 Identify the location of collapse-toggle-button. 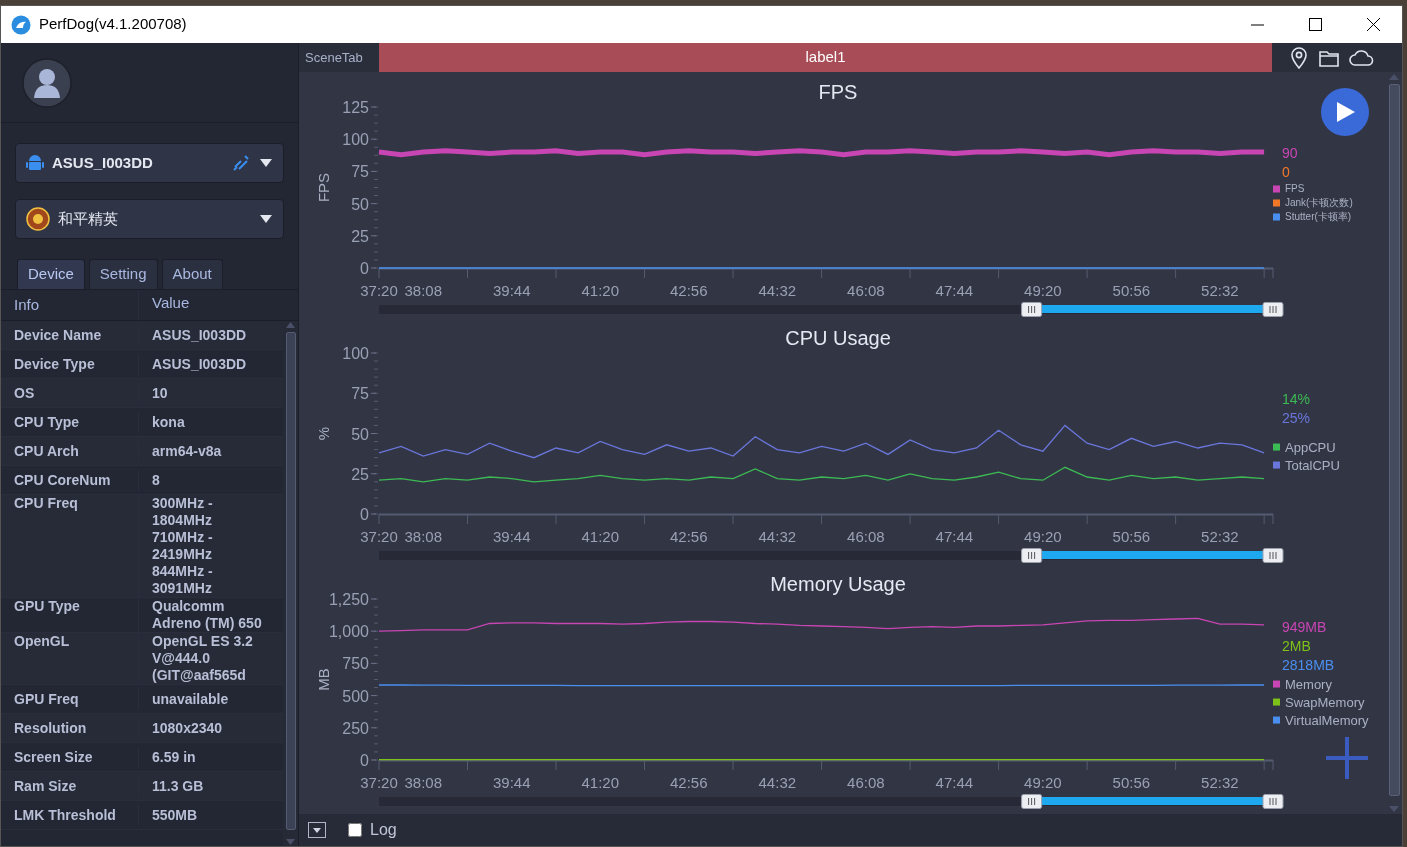
(317, 830).